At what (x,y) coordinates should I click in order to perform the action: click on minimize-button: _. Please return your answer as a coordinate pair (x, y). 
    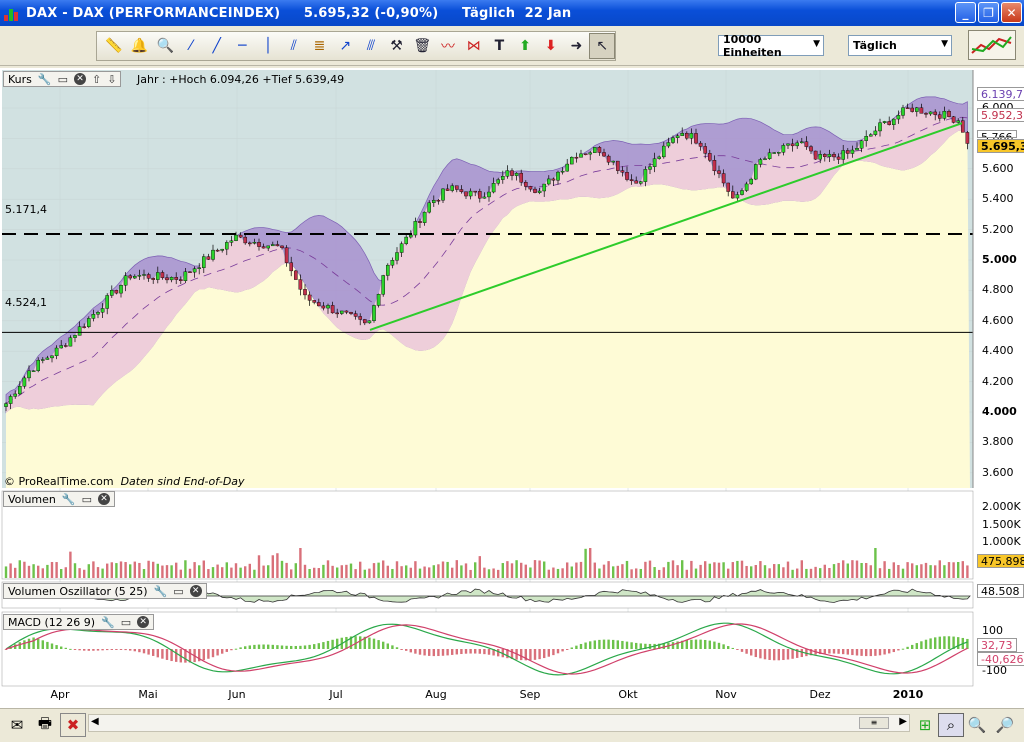
    Looking at the image, I should click on (965, 12).